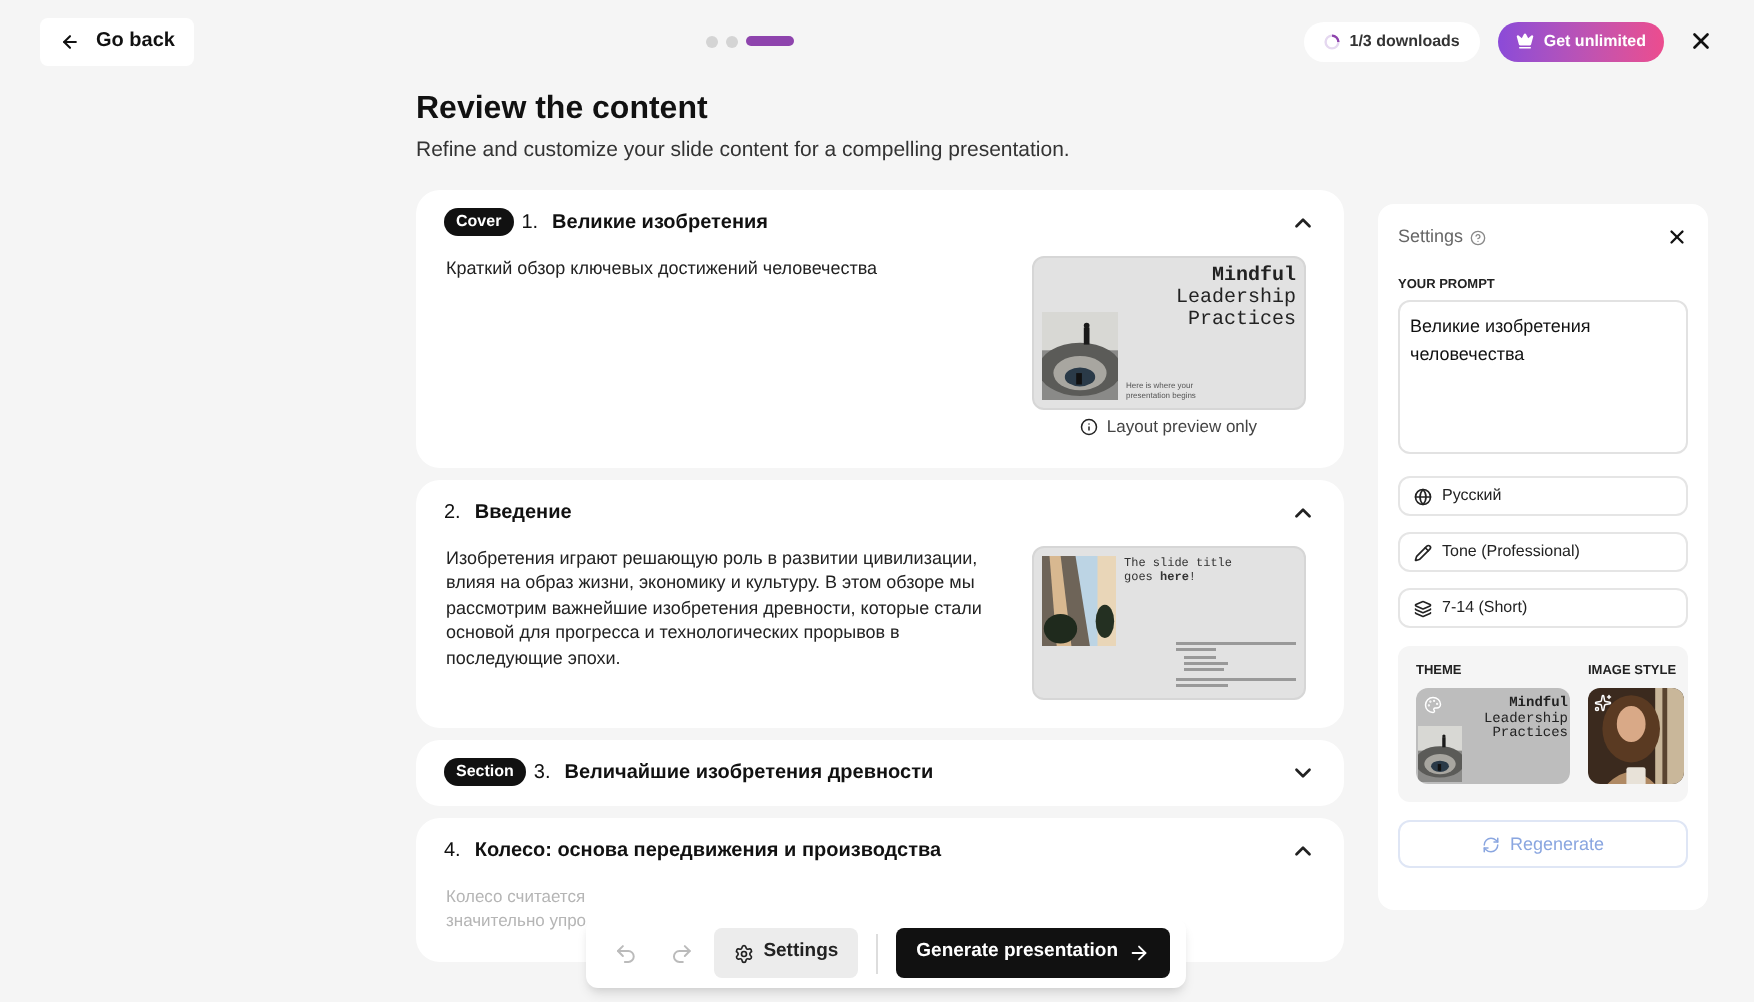 Image resolution: width=1754 pixels, height=1002 pixels. What do you see at coordinates (786, 953) in the screenshot?
I see `settings-button: Settings` at bounding box center [786, 953].